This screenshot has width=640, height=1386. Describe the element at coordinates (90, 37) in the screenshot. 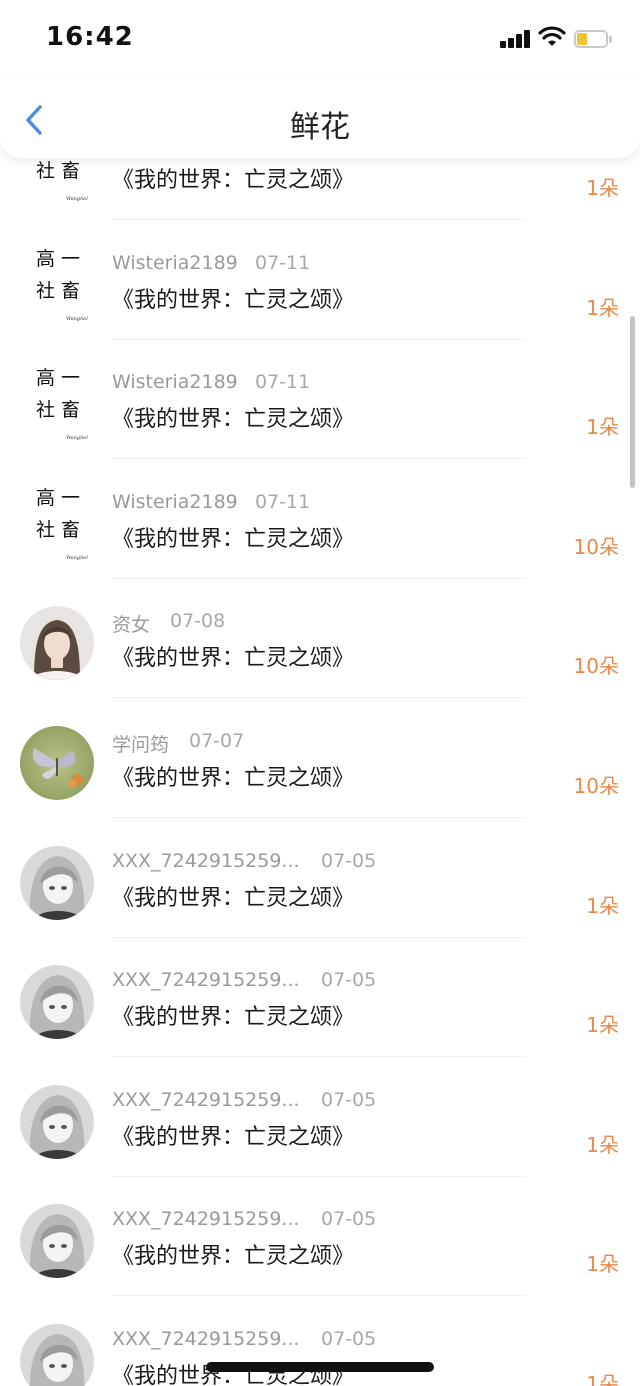

I see `status-time: 16:42` at that location.